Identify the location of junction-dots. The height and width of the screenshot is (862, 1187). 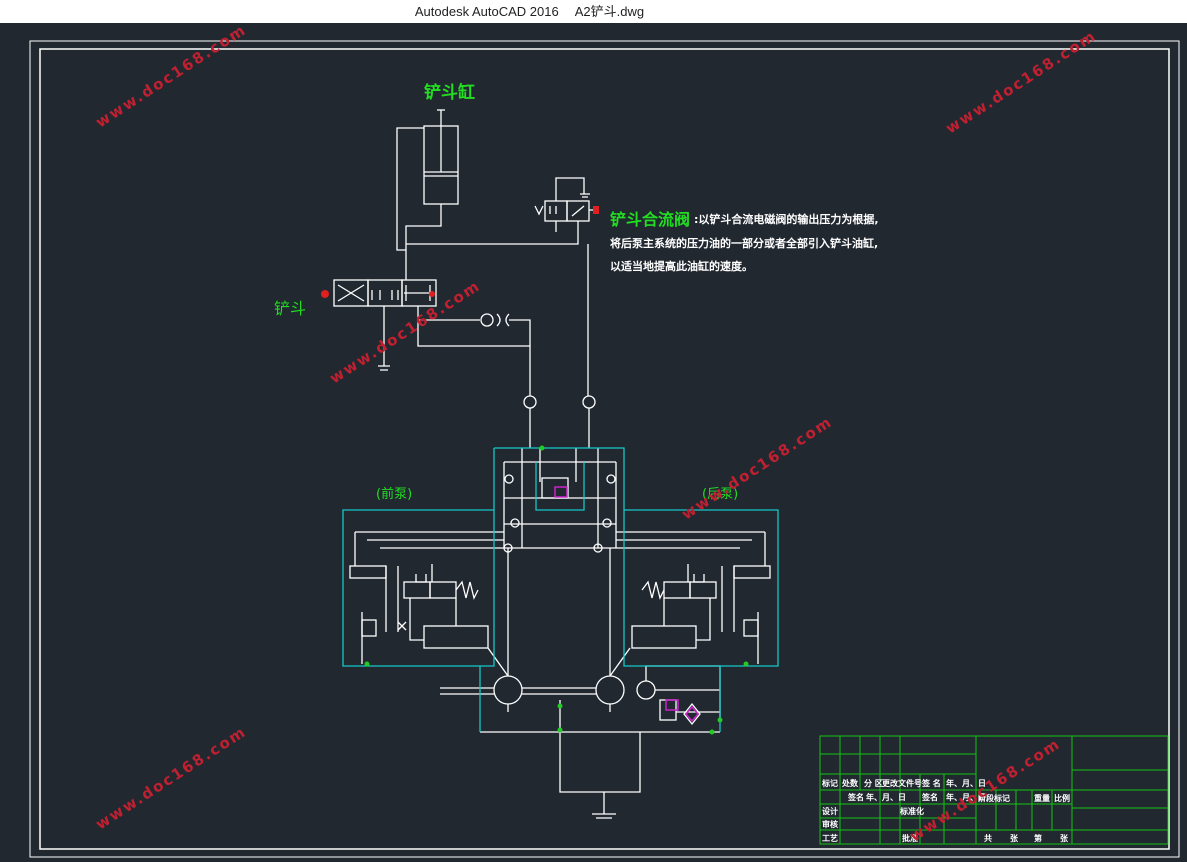
(556, 590).